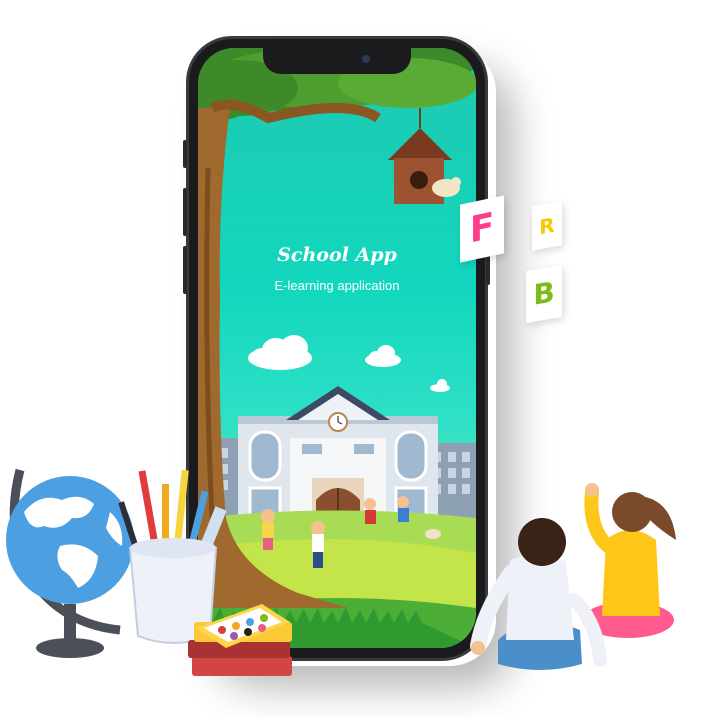  Describe the element at coordinates (573, 576) in the screenshot. I see `children-icon` at that location.